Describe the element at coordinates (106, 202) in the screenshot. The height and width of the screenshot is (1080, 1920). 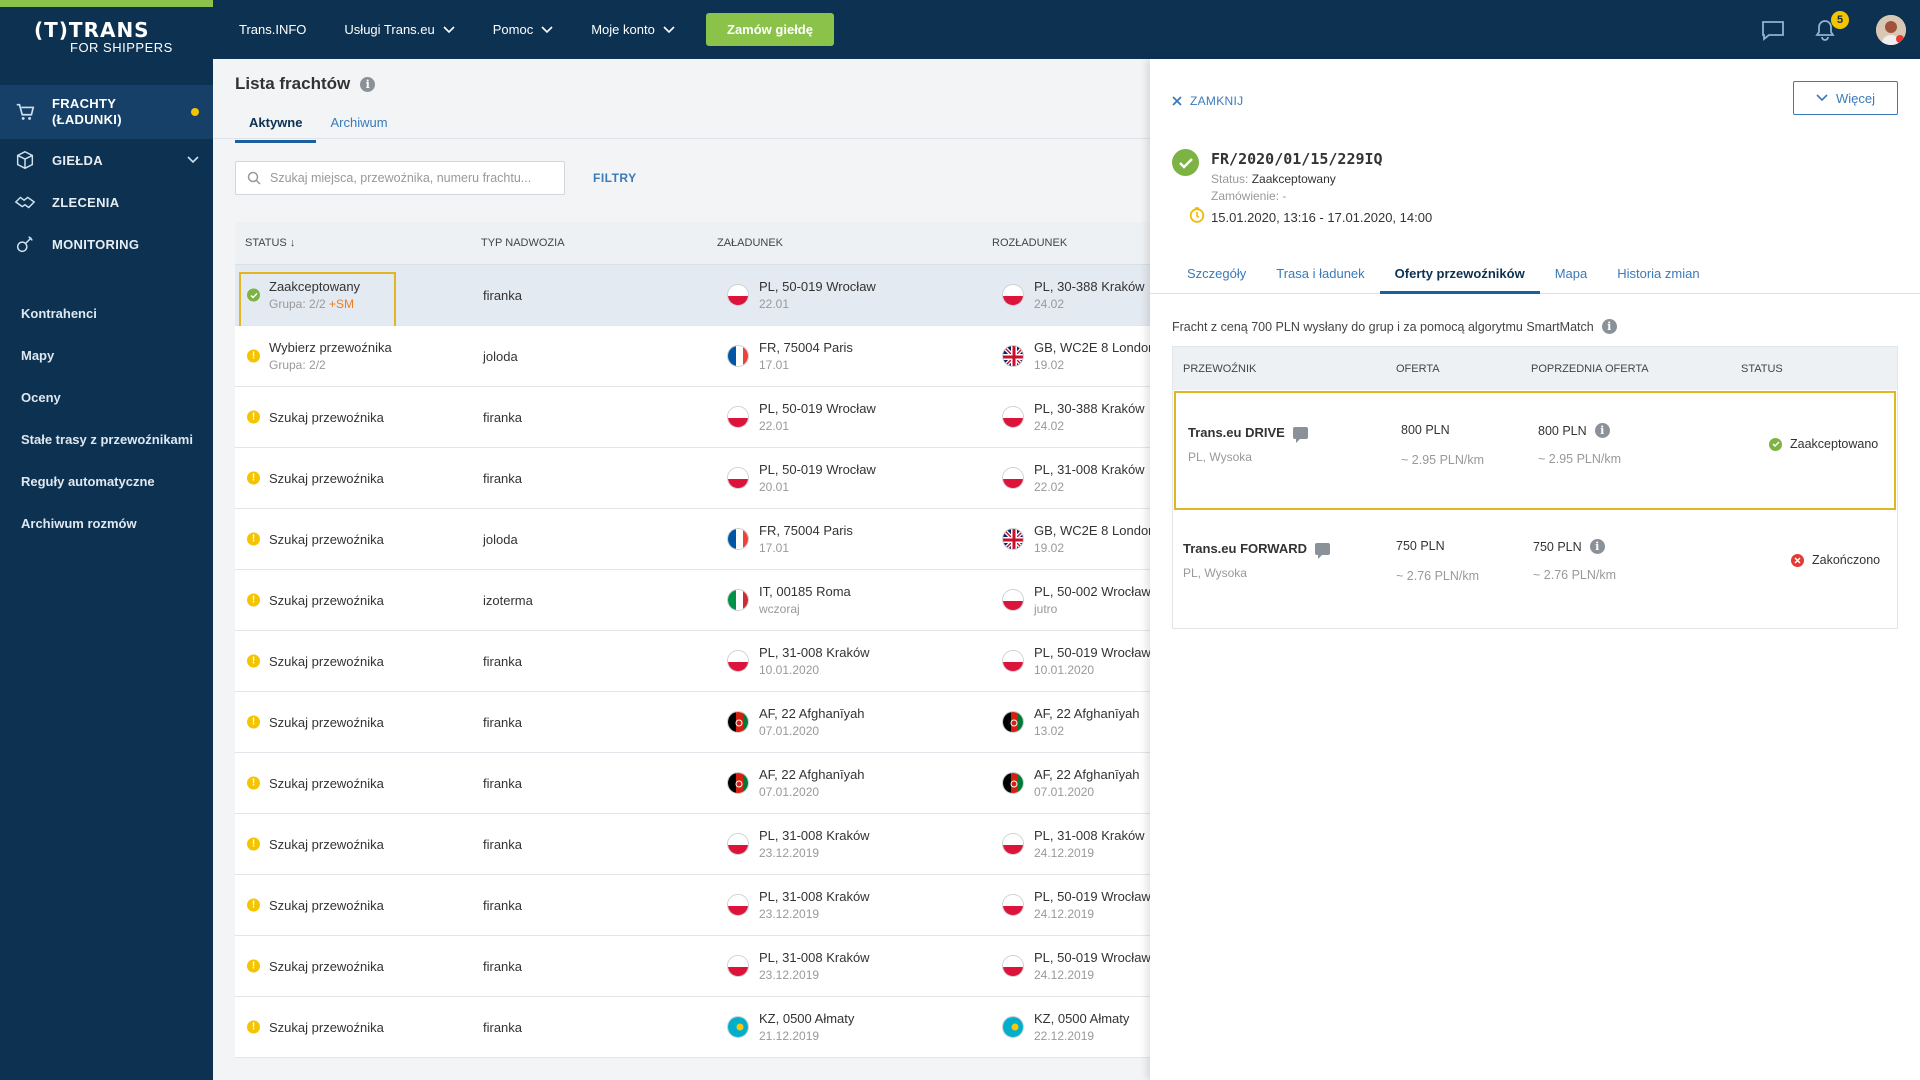
I see `sidebar-item-zlecenia: ZLECENIA` at that location.